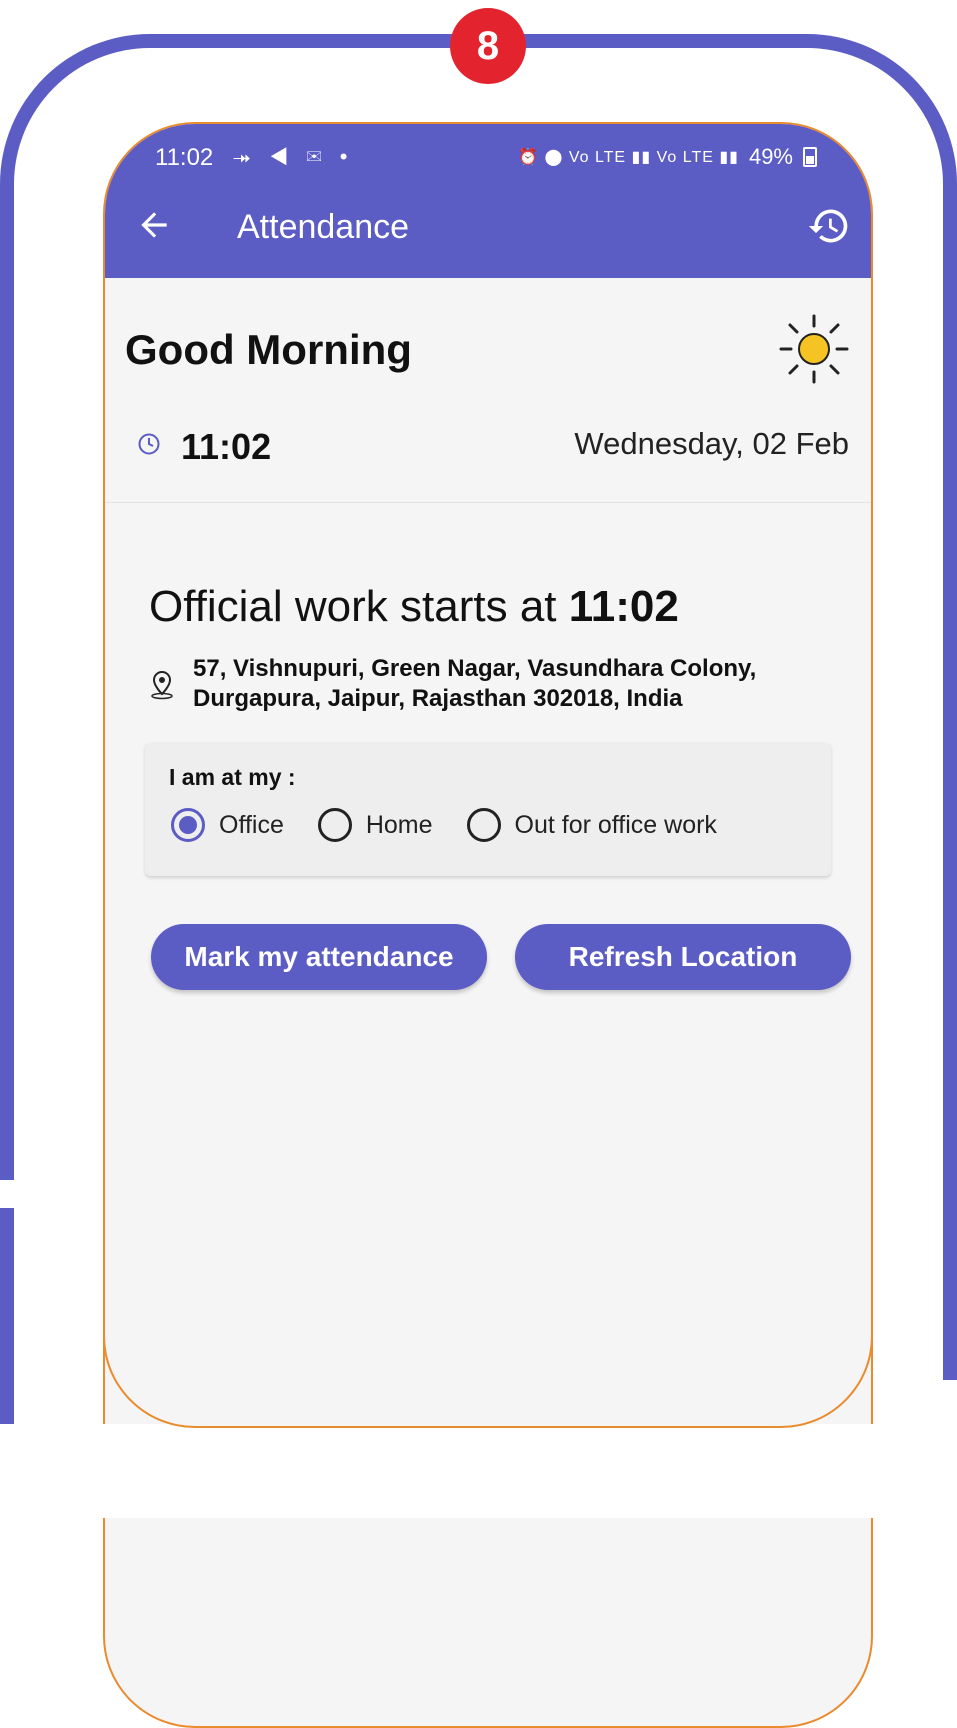  Describe the element at coordinates (399, 824) in the screenshot. I see `radio-label: Home` at that location.